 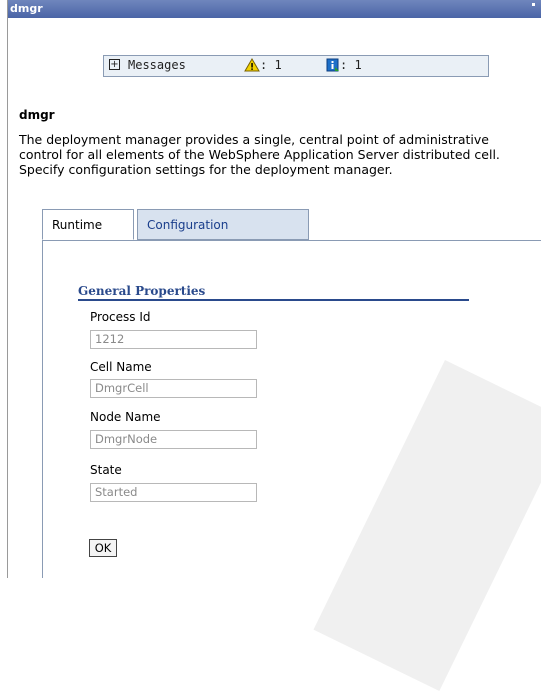 I want to click on warning-count: : 1, so click(x=271, y=65).